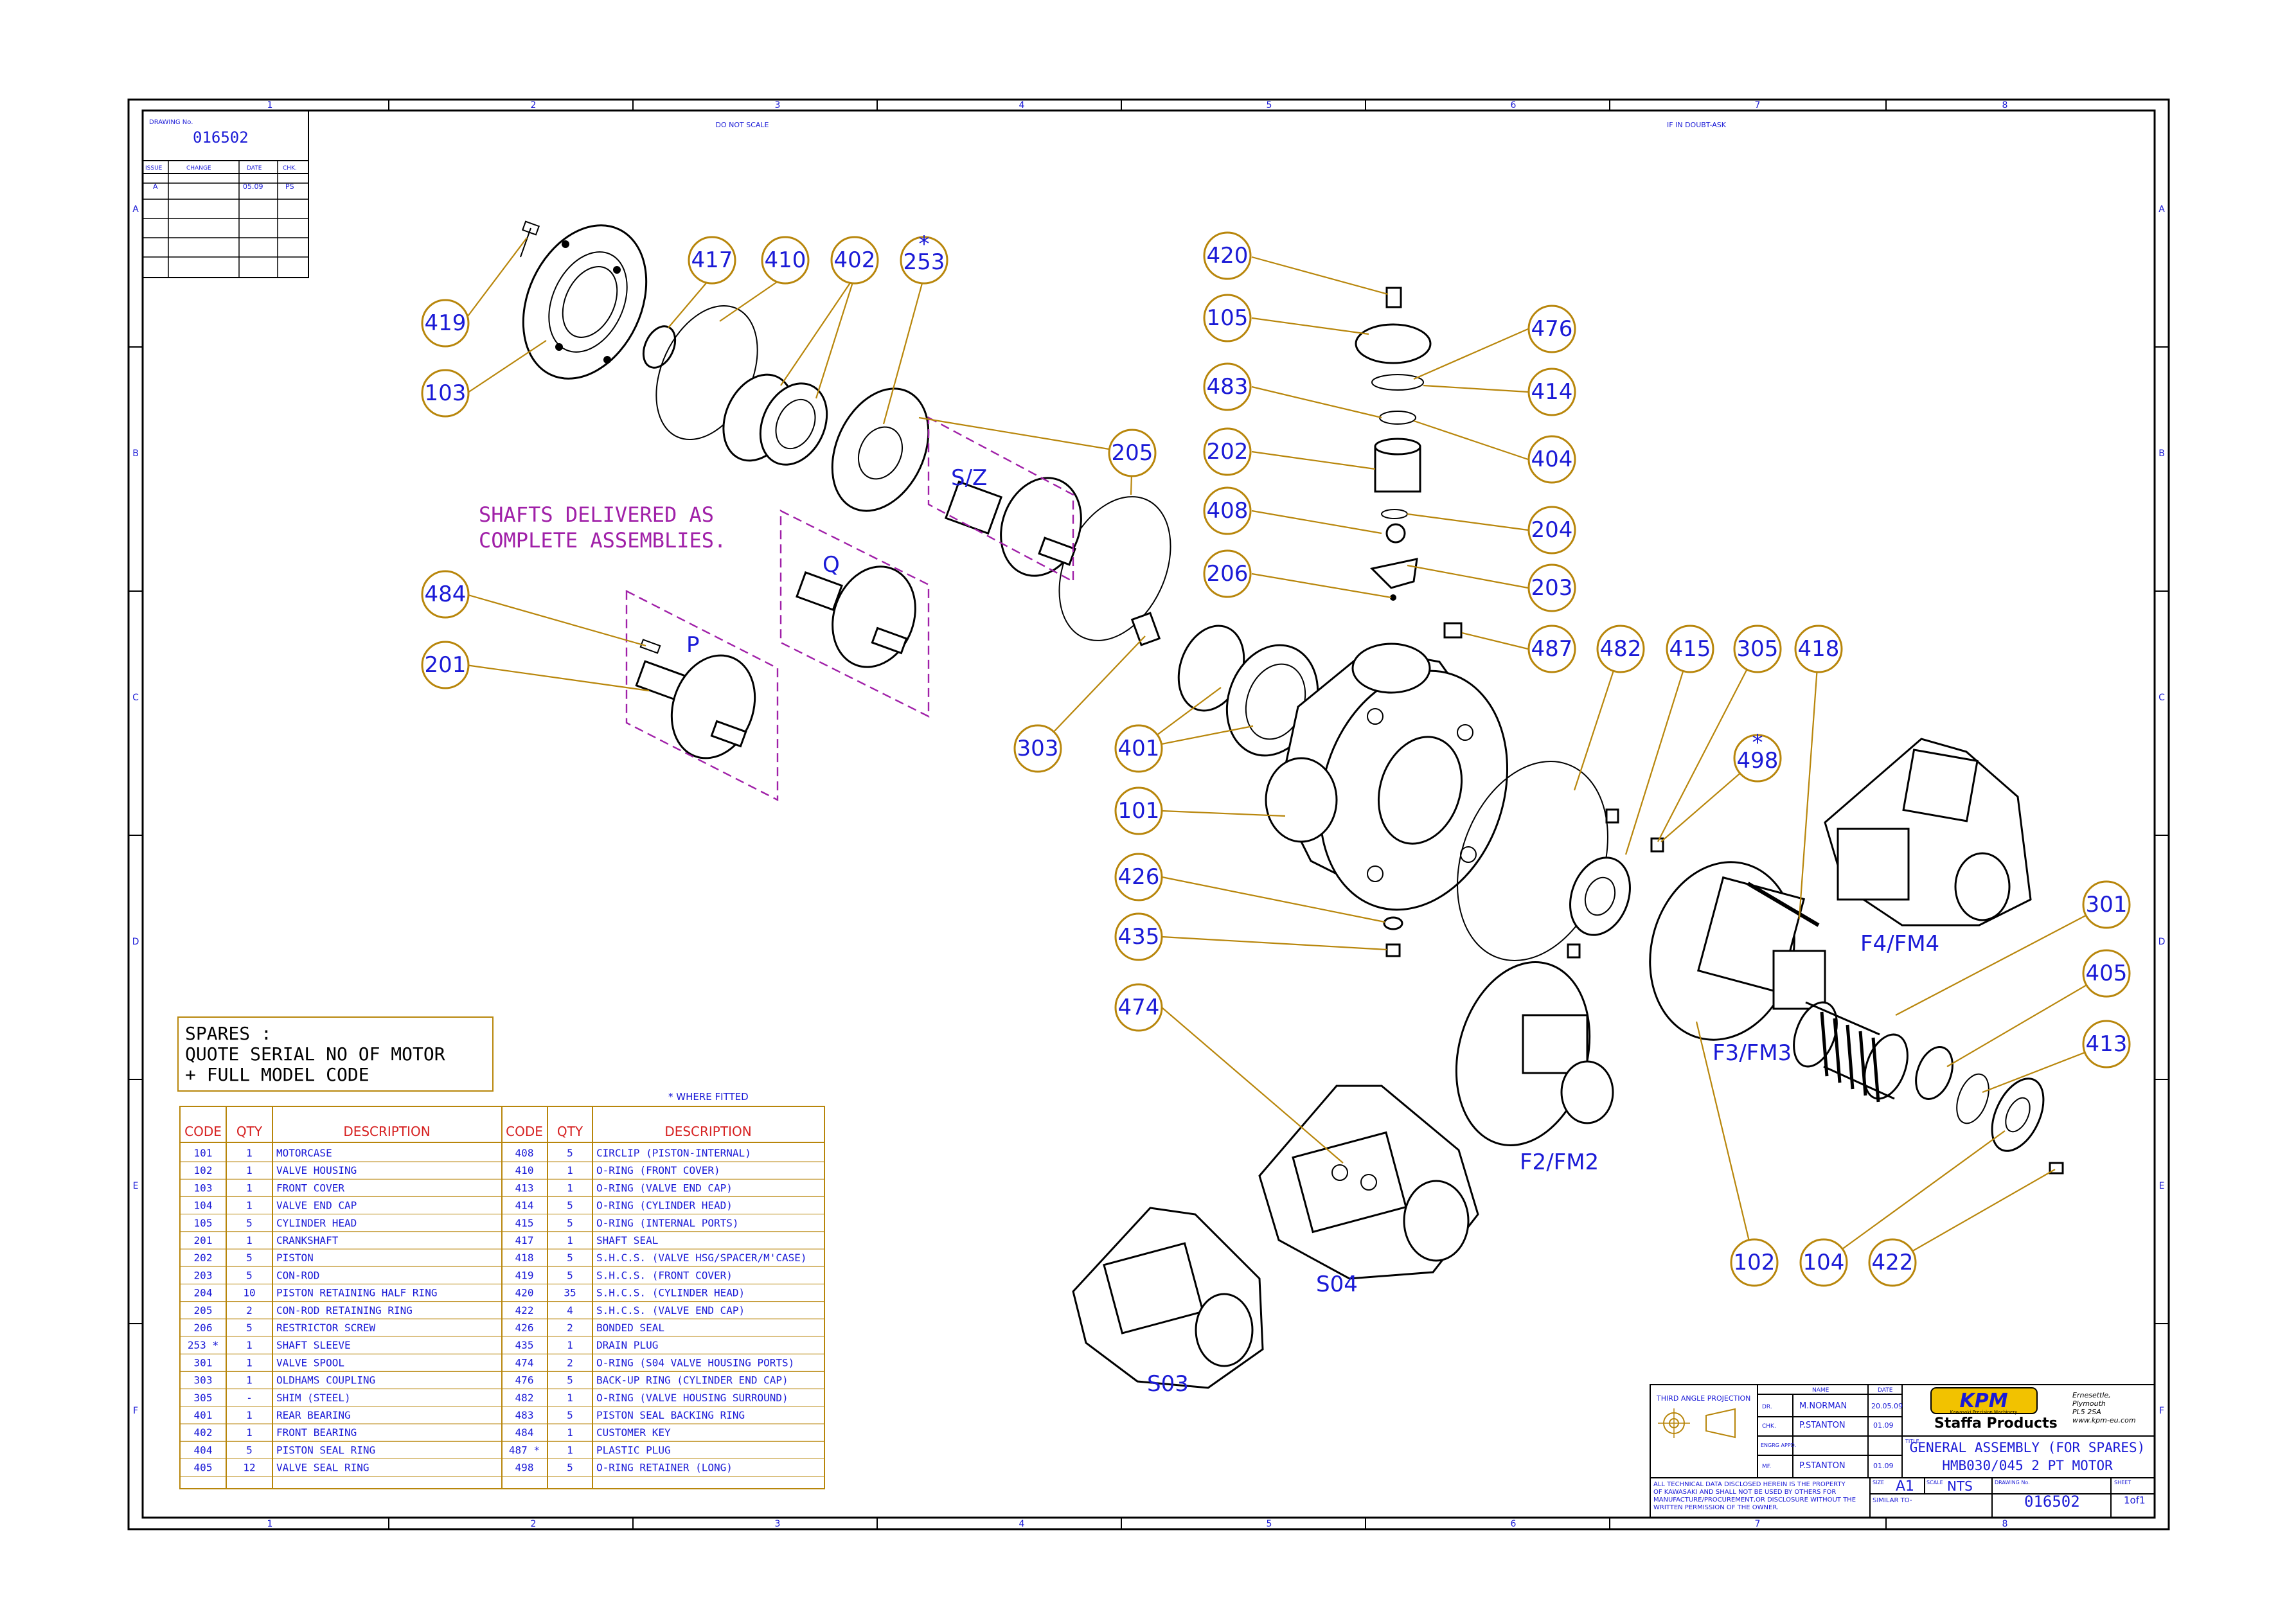 This screenshot has height=1623, width=2296. I want to click on zone-row-e-right: E, so click(2162, 1186).